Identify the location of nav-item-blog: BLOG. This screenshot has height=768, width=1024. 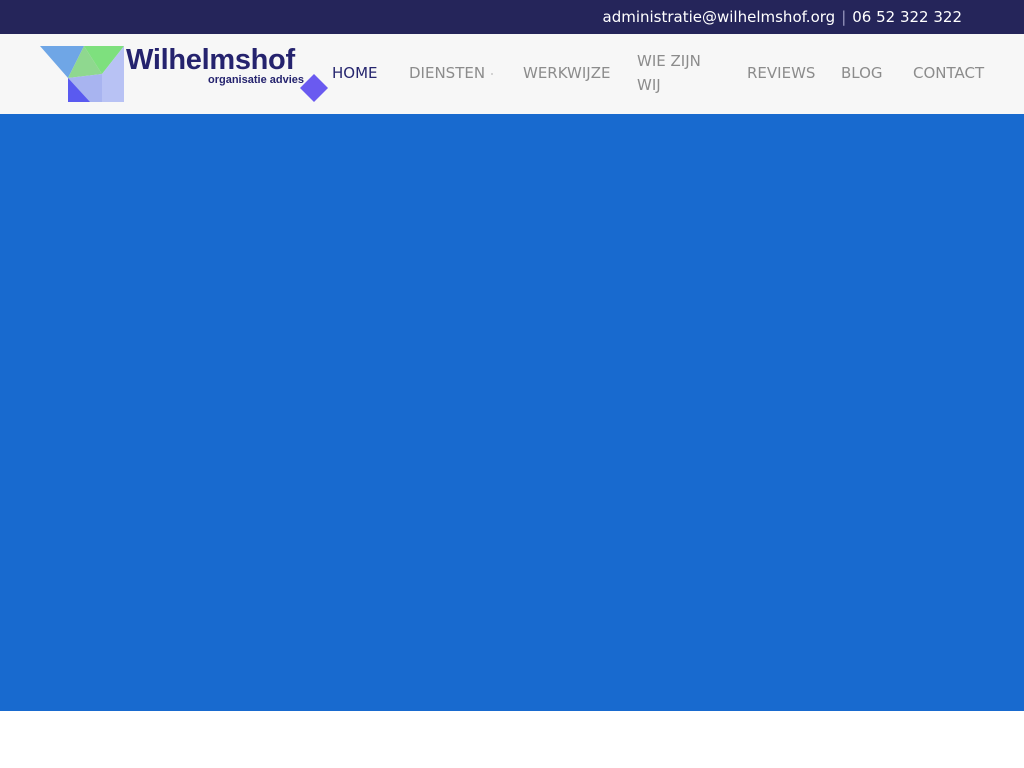
(862, 73).